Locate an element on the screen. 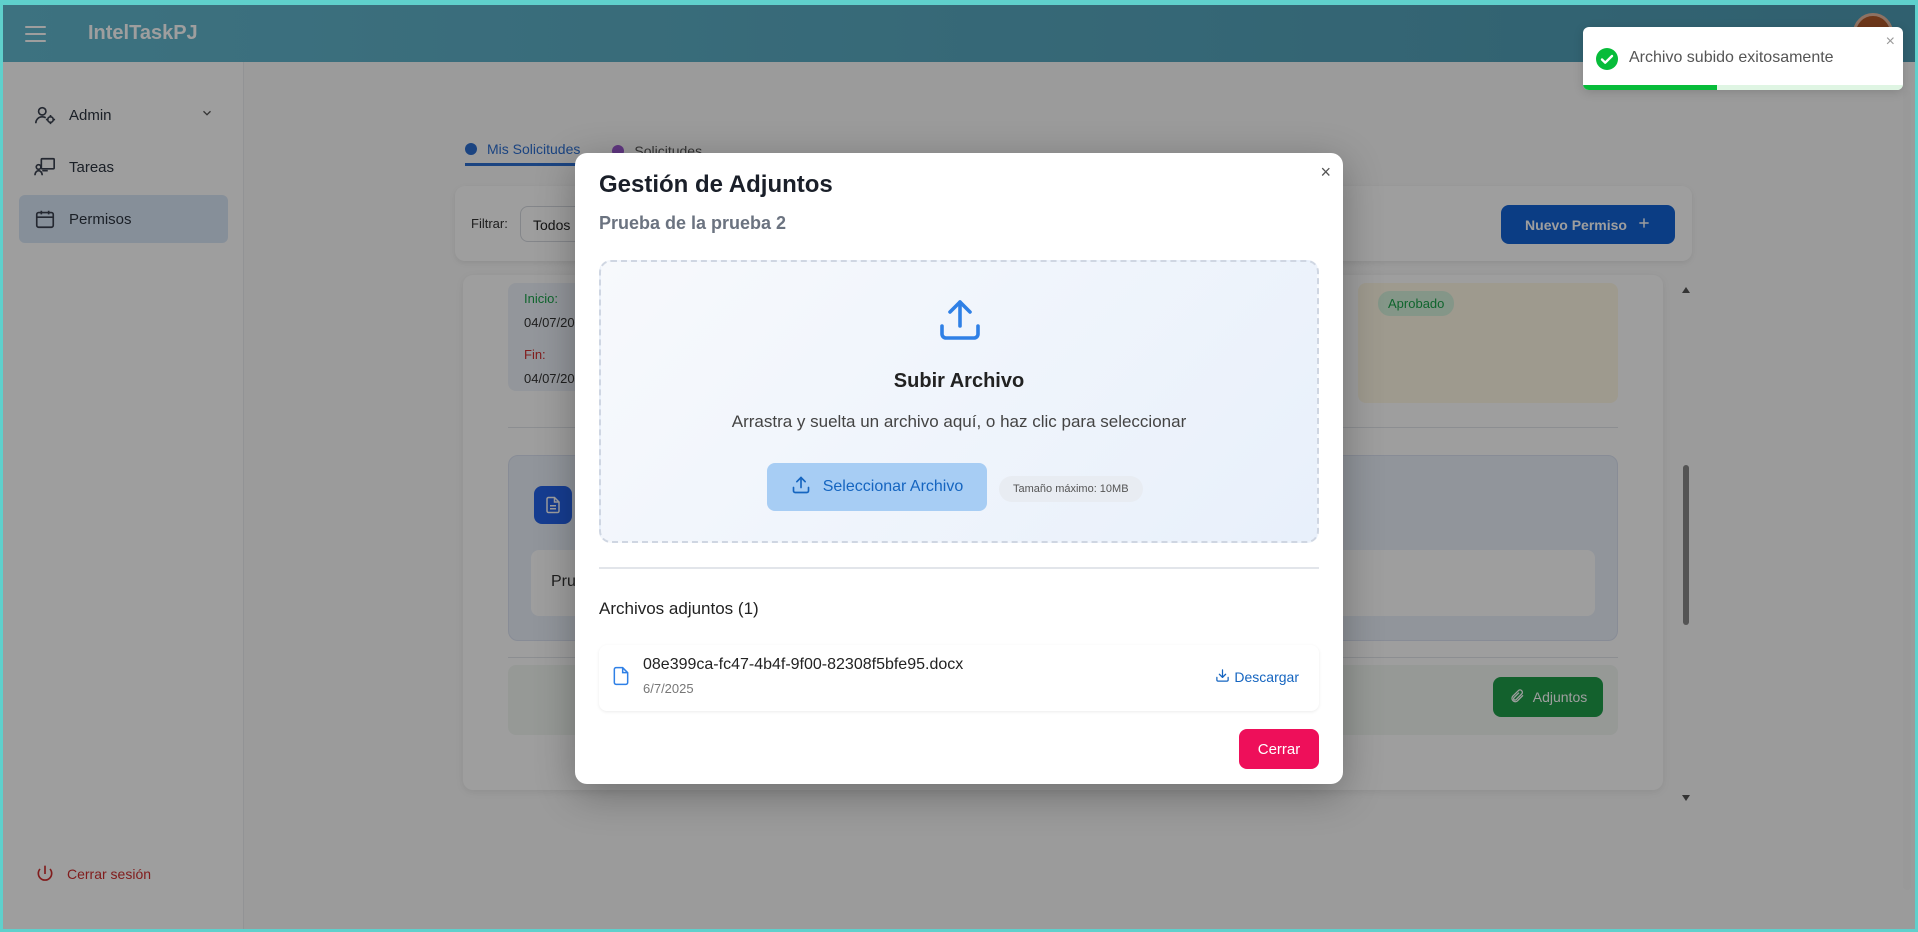  success-toast: Archivo subido exitosamente × is located at coordinates (1743, 58).